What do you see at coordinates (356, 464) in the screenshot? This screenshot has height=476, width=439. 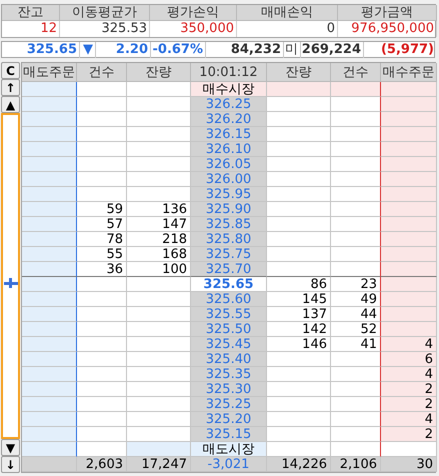 I see `table-cell: 2,106` at bounding box center [356, 464].